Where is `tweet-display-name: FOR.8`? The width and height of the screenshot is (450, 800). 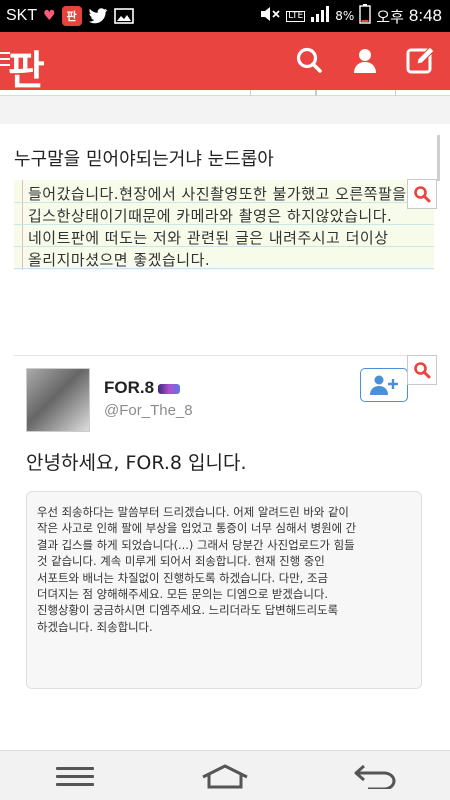
tweet-display-name: FOR.8 is located at coordinates (142, 388).